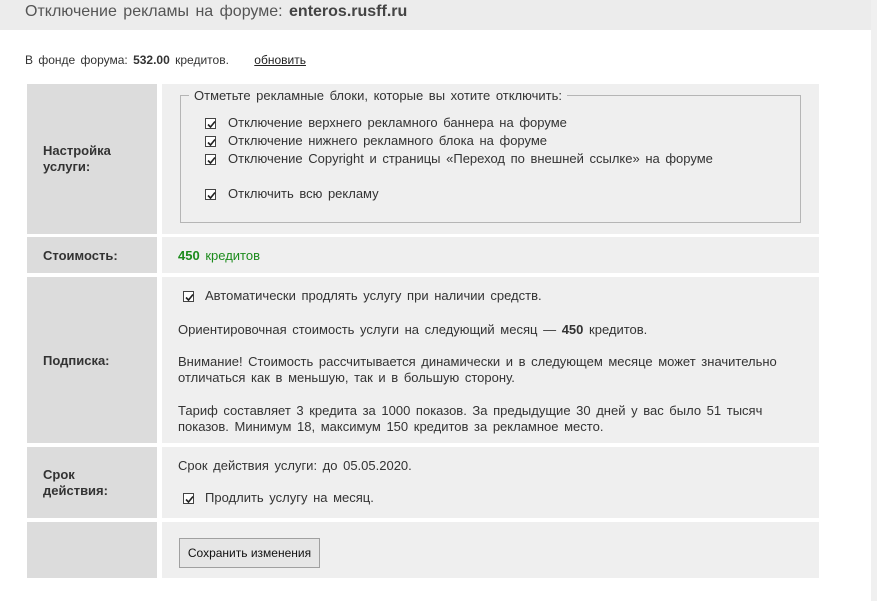 The width and height of the screenshot is (877, 601). What do you see at coordinates (92, 550) in the screenshot?
I see `save-row-label` at bounding box center [92, 550].